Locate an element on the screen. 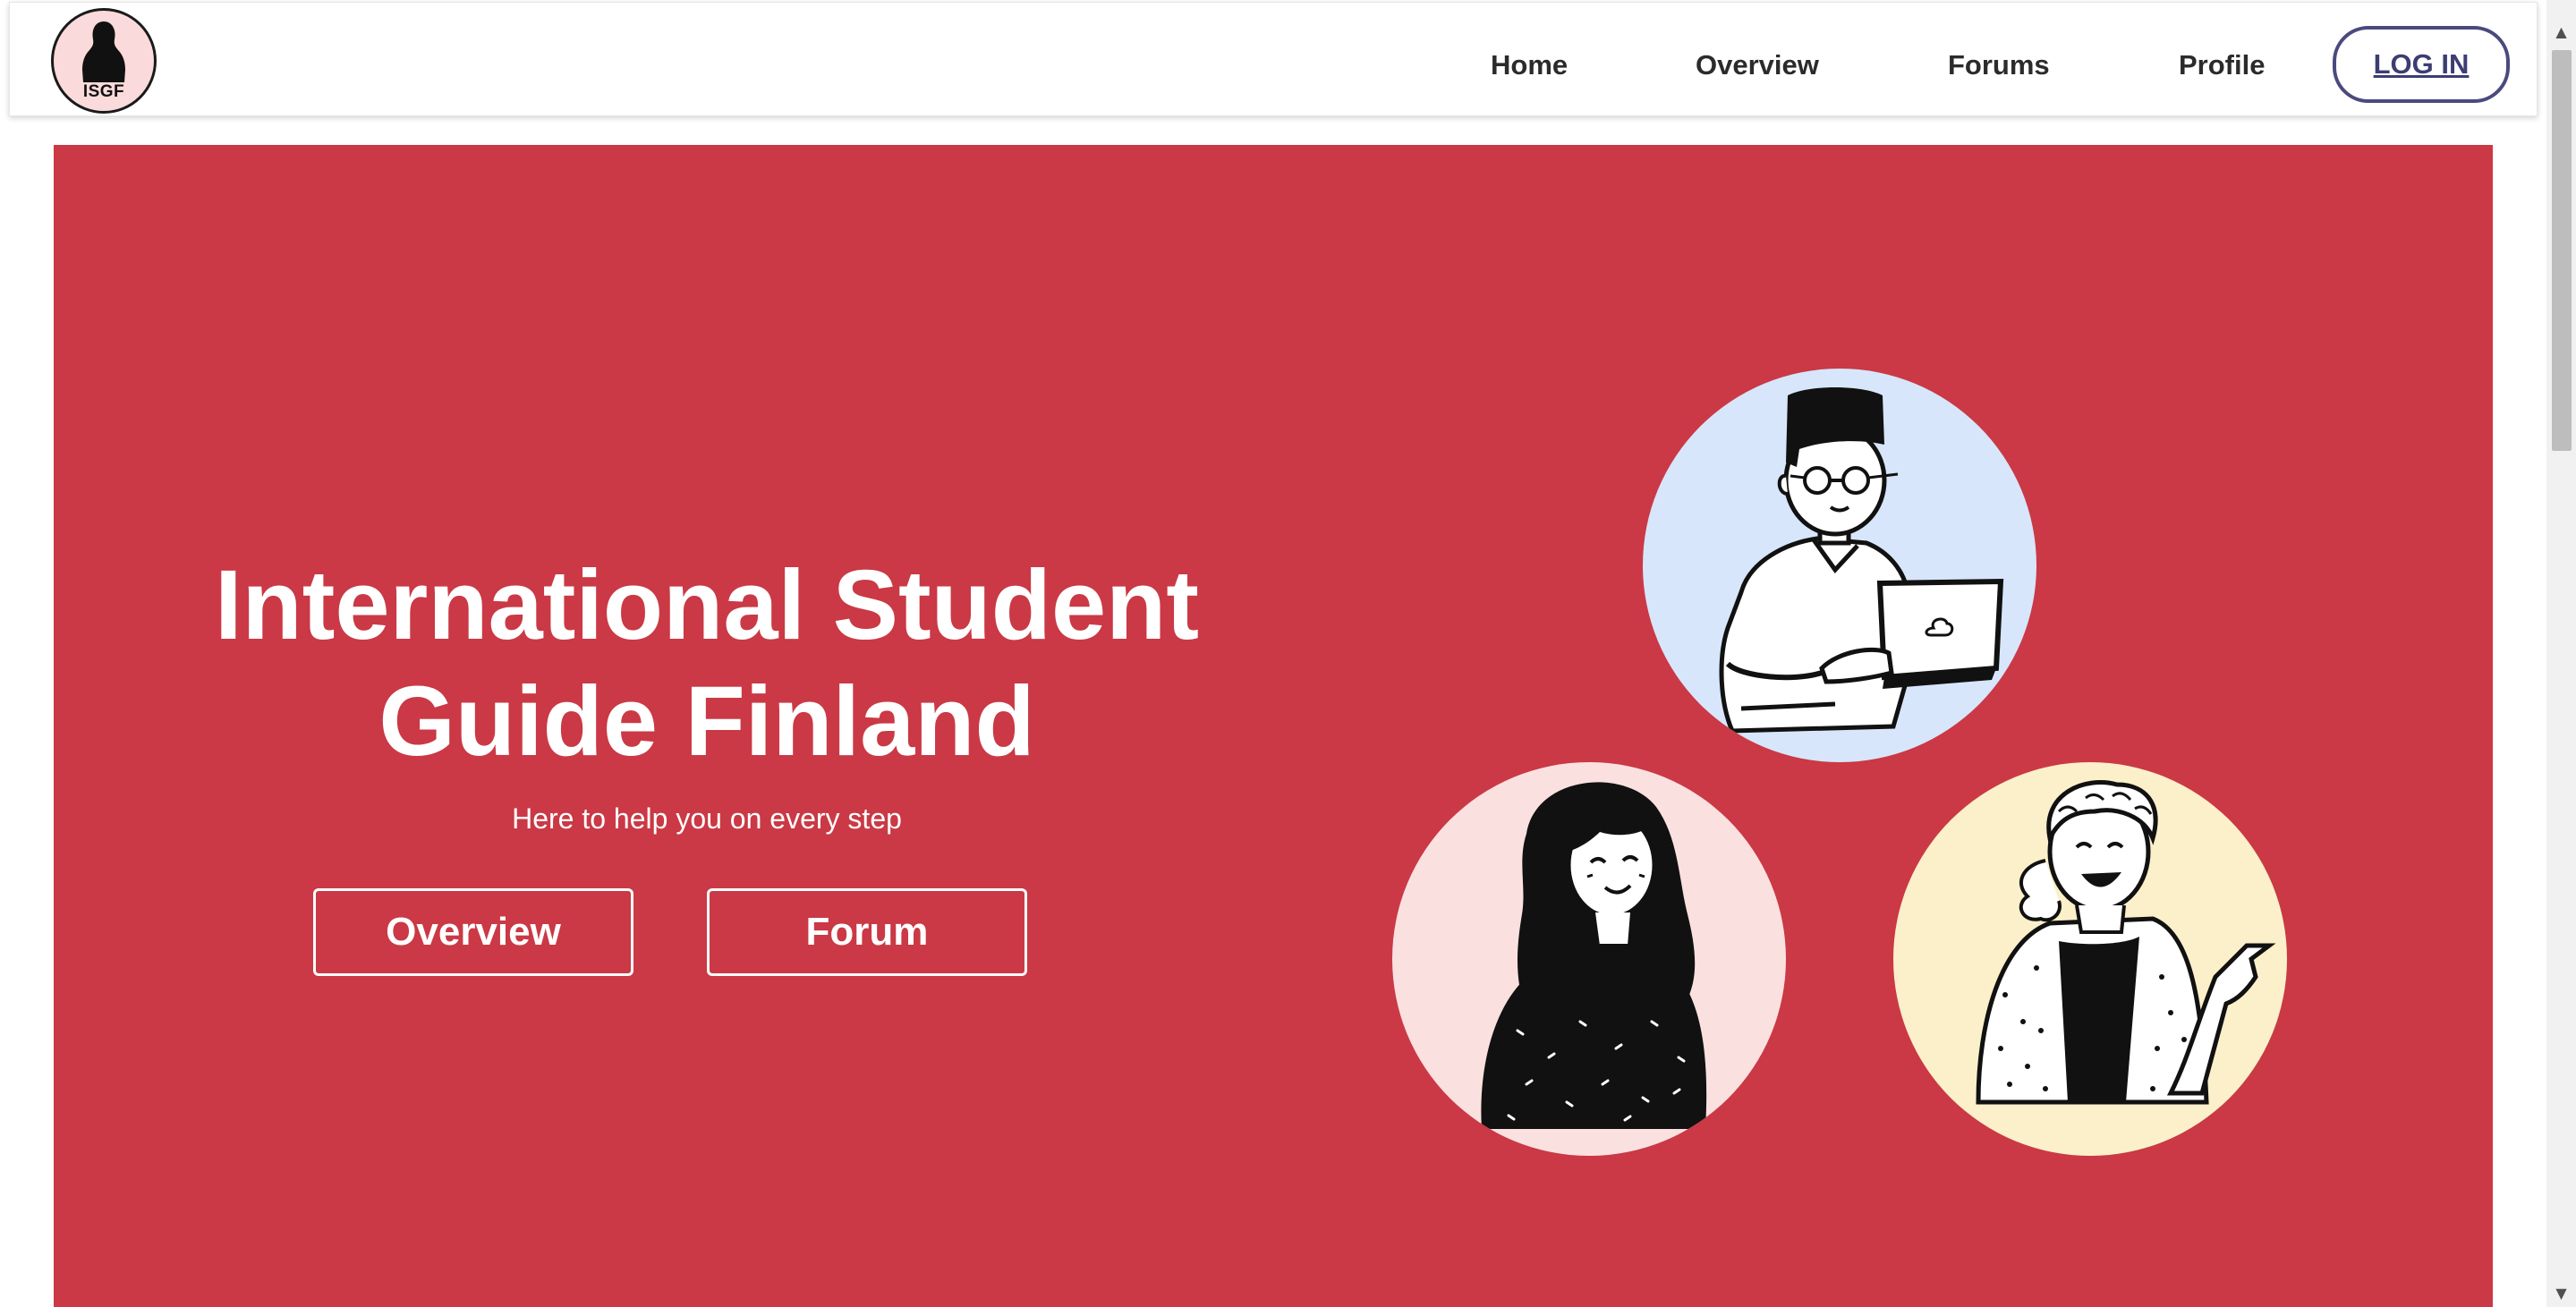 This screenshot has height=1307, width=2576. login-button: LOG IN is located at coordinates (2421, 64).